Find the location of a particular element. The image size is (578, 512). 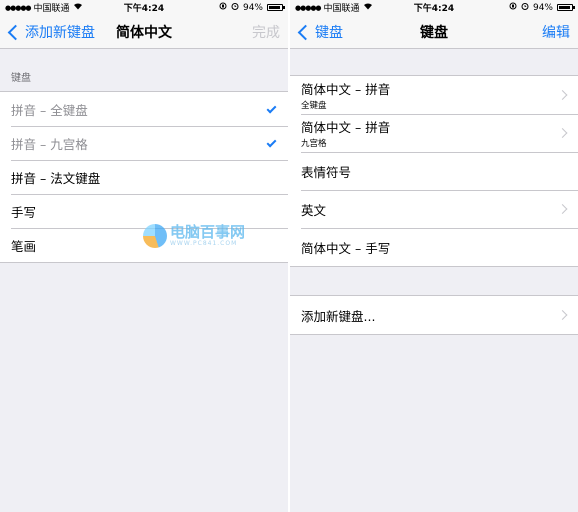

list-item-label: 简体中文 – 手写 is located at coordinates (346, 248).